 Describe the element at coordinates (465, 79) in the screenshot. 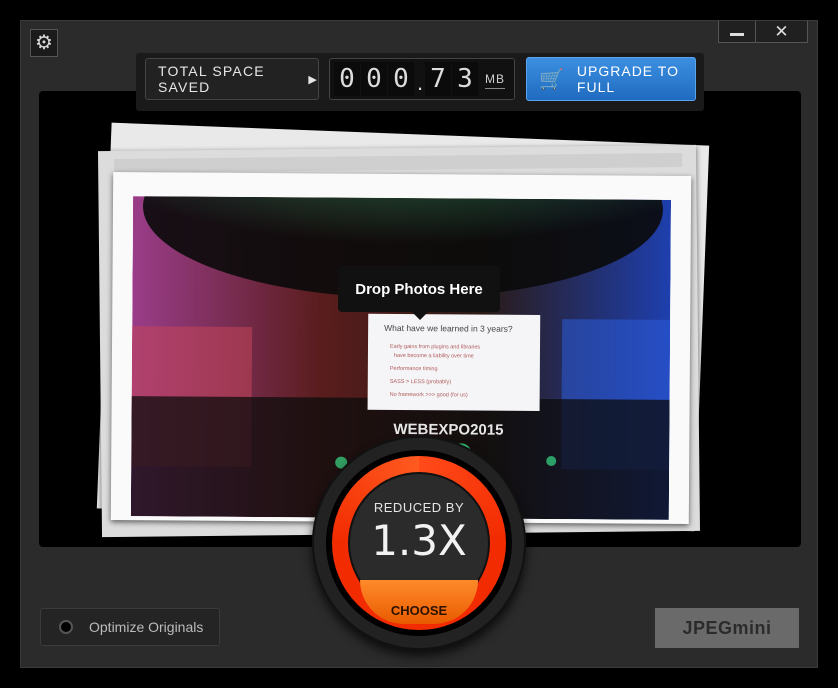

I see `counter-digit: 3` at that location.